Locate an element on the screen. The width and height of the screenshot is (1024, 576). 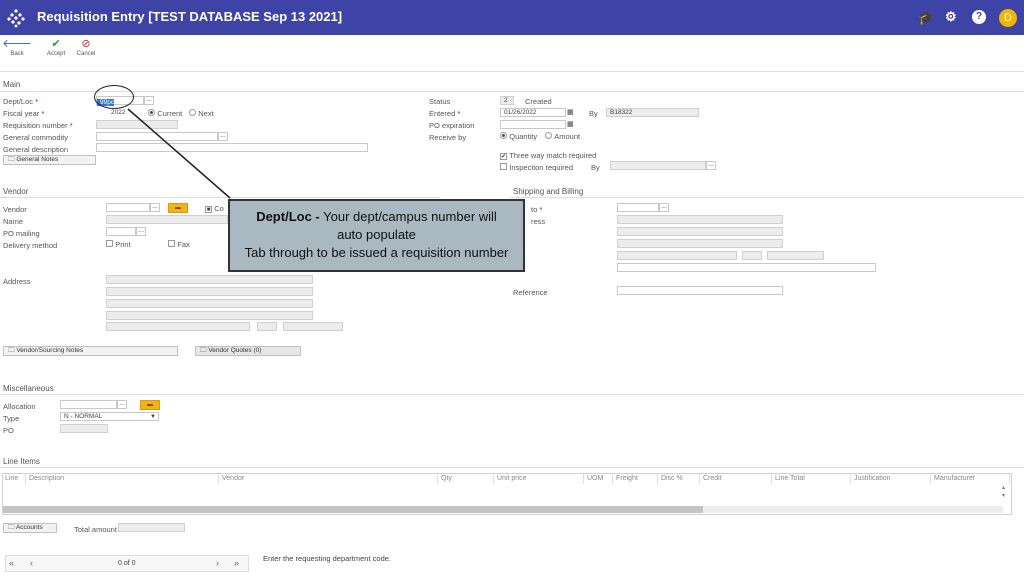
callout-line-1: Your dept/campus number will is located at coordinates (410, 216).